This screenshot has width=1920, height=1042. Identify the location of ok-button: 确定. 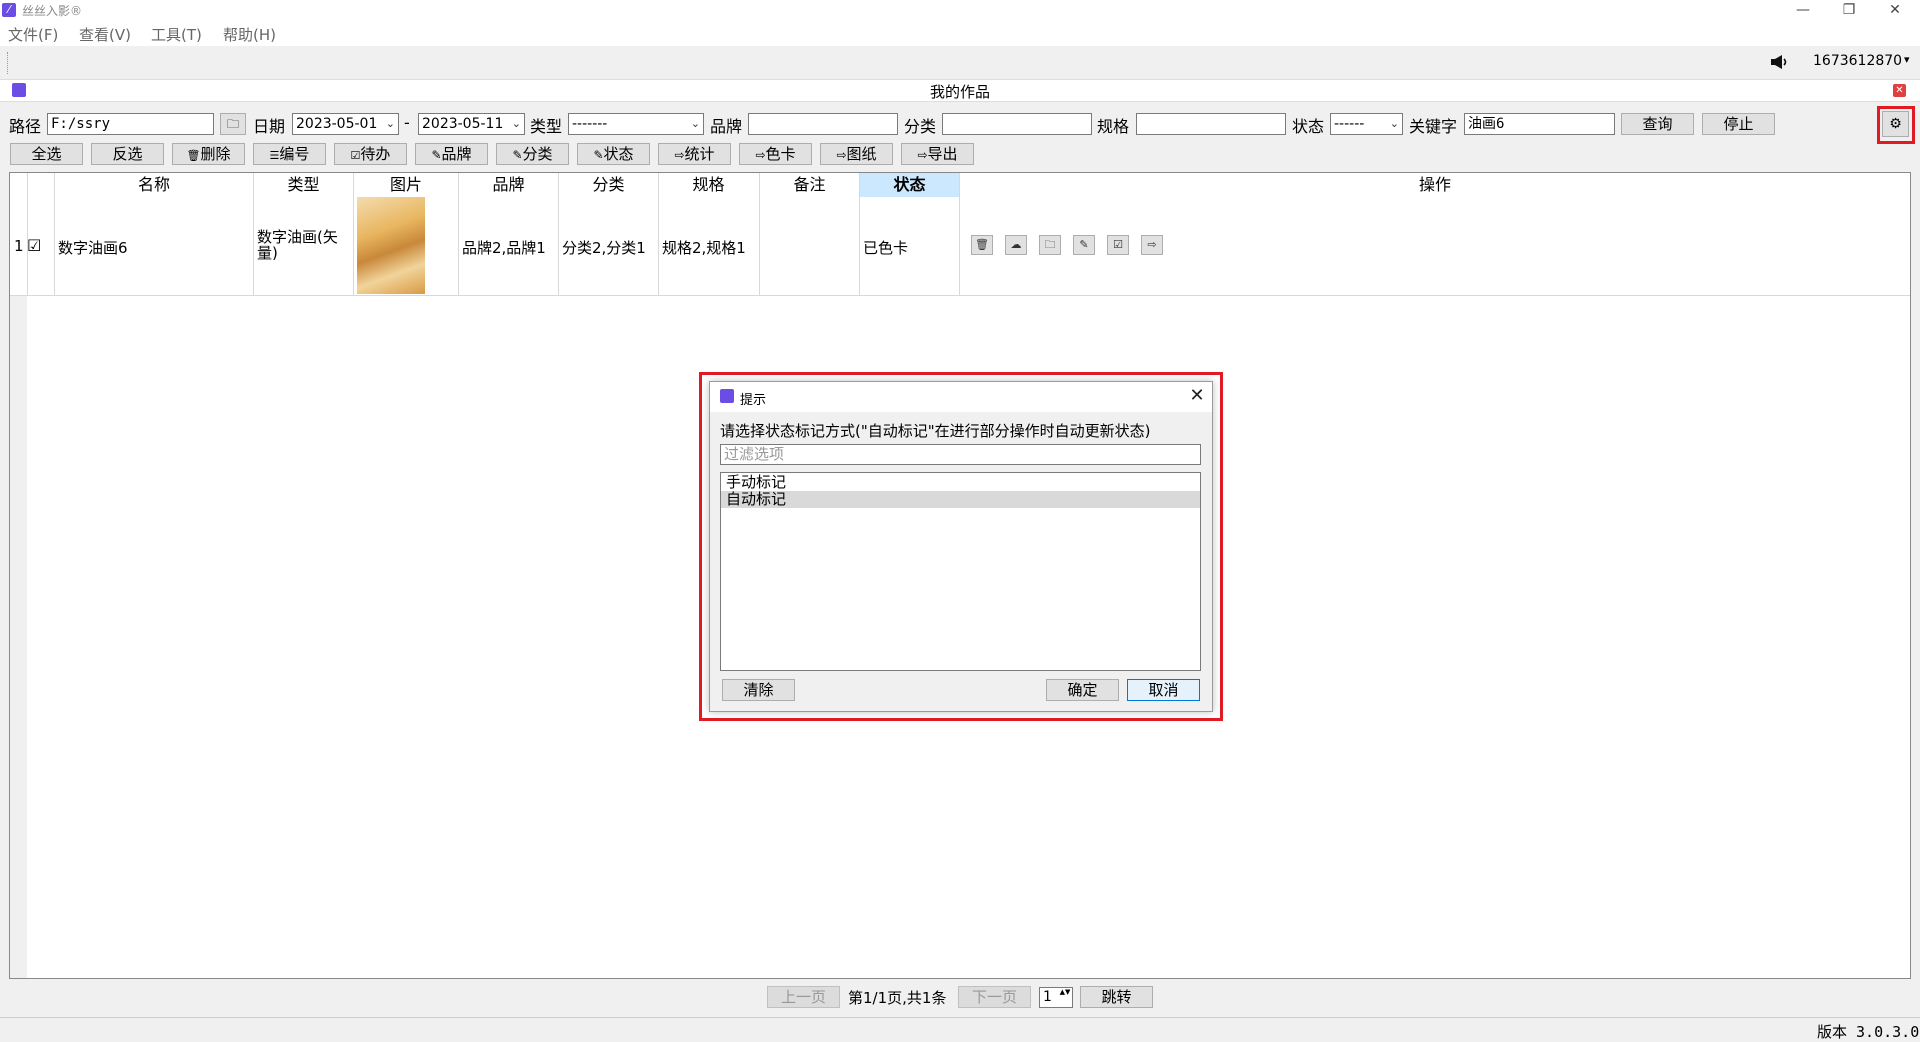
(1082, 690).